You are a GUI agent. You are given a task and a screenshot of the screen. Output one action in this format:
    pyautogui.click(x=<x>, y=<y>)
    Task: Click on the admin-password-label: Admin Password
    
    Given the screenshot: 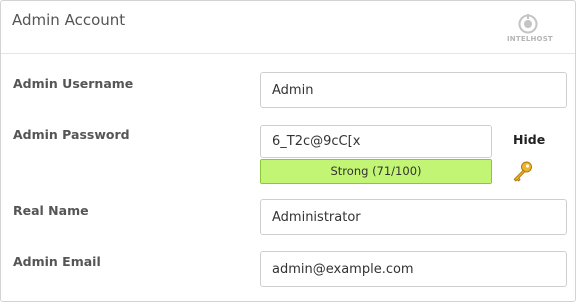 What is the action you would take?
    pyautogui.click(x=71, y=134)
    